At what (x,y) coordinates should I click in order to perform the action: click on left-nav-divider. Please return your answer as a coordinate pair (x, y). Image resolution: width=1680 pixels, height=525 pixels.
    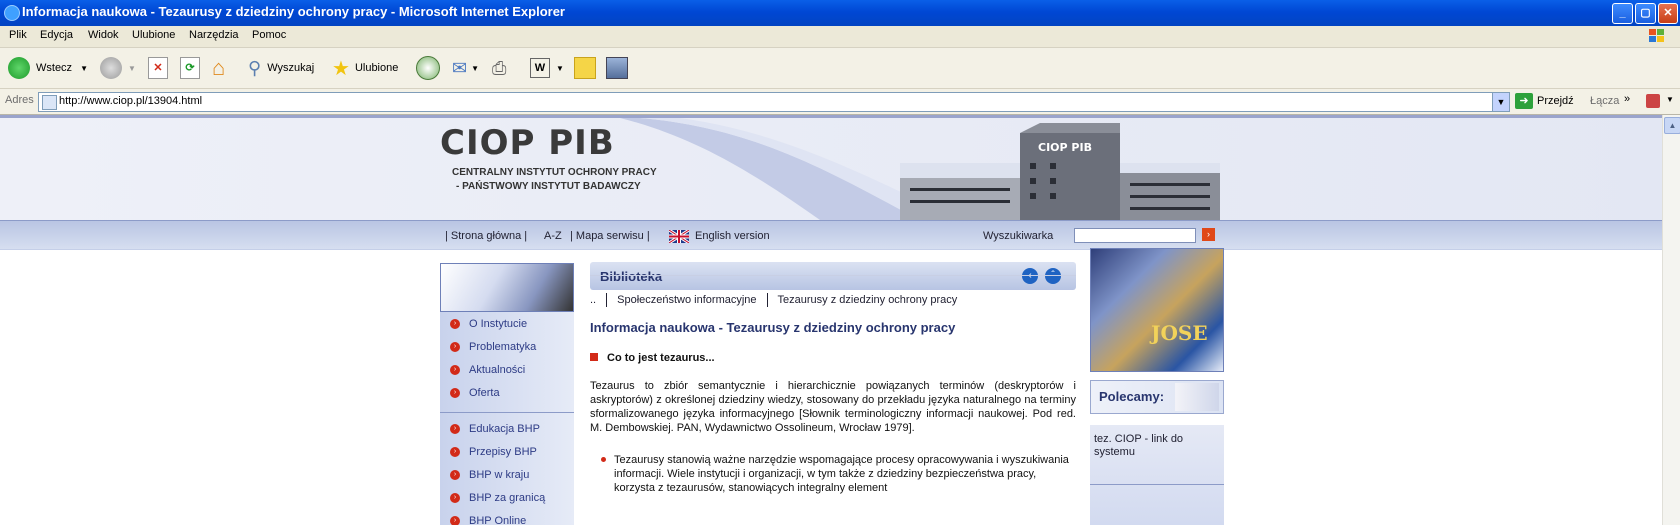
    Looking at the image, I should click on (507, 412).